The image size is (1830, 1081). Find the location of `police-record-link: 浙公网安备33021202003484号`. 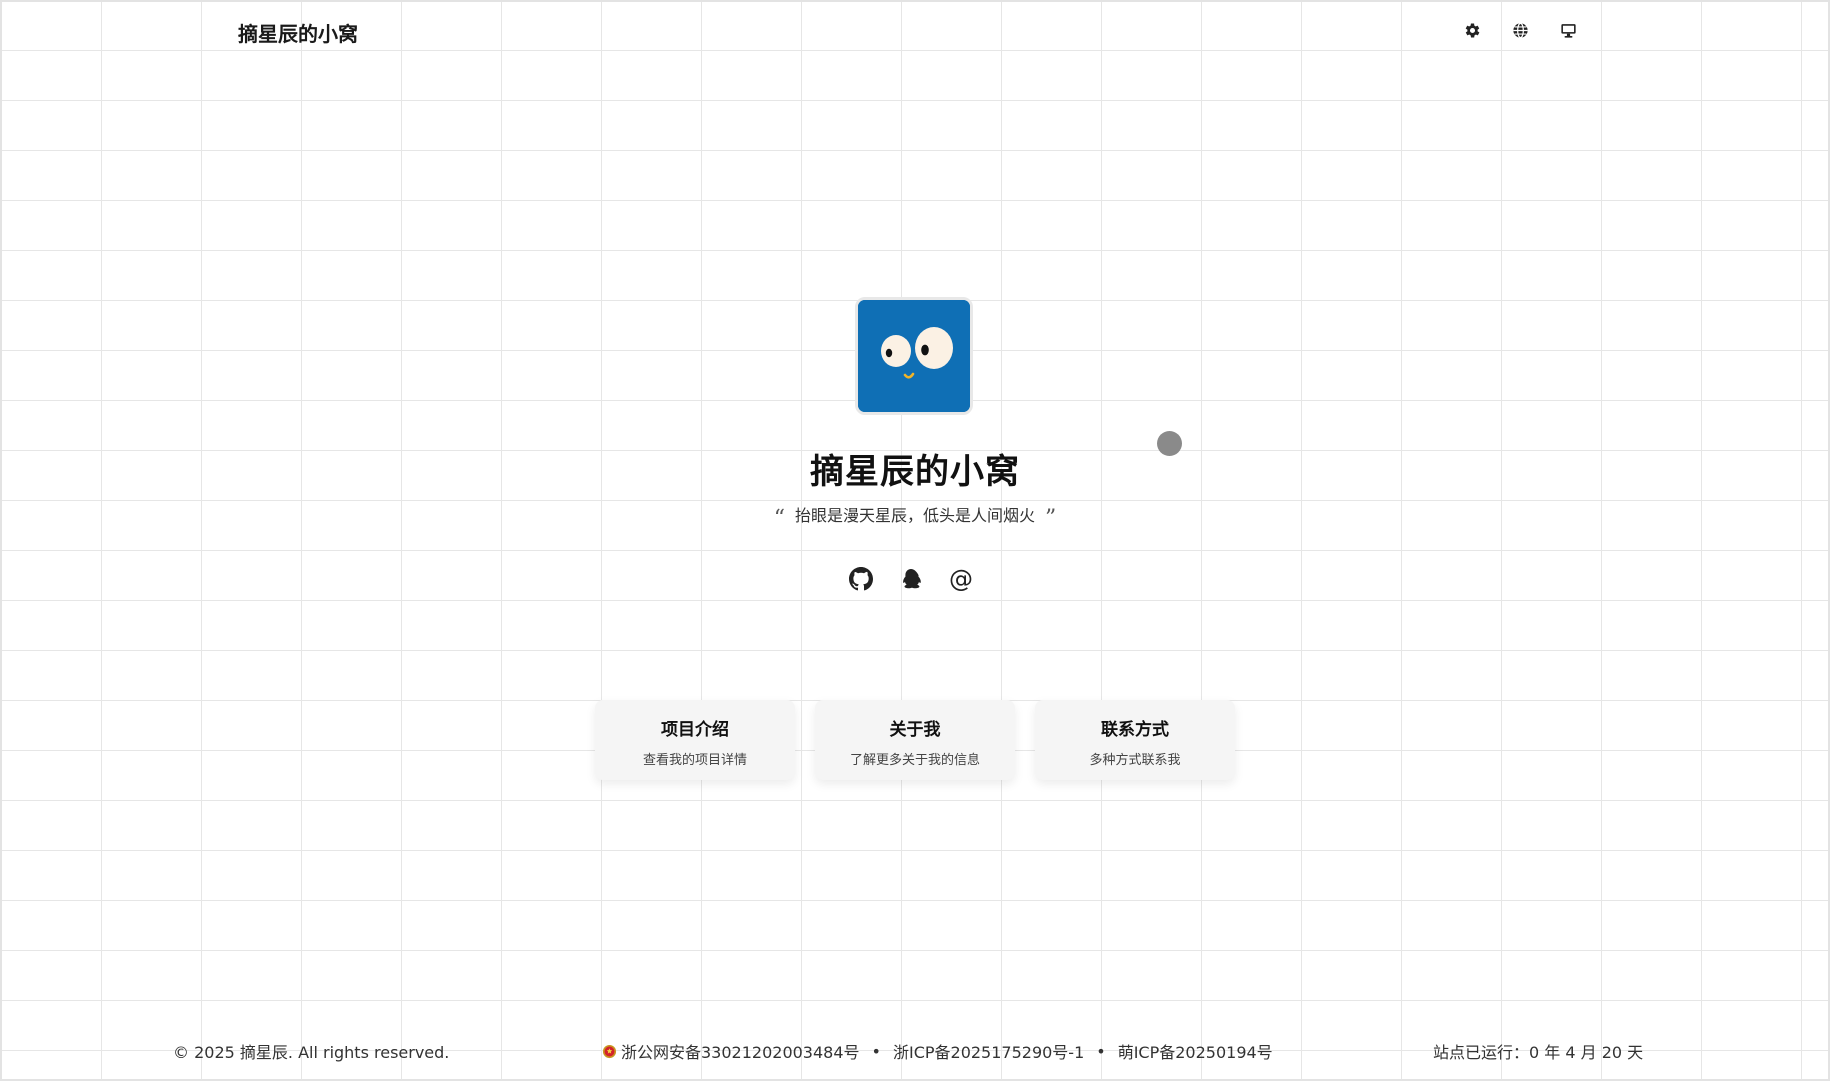

police-record-link: 浙公网安备33021202003484号 is located at coordinates (740, 1051).